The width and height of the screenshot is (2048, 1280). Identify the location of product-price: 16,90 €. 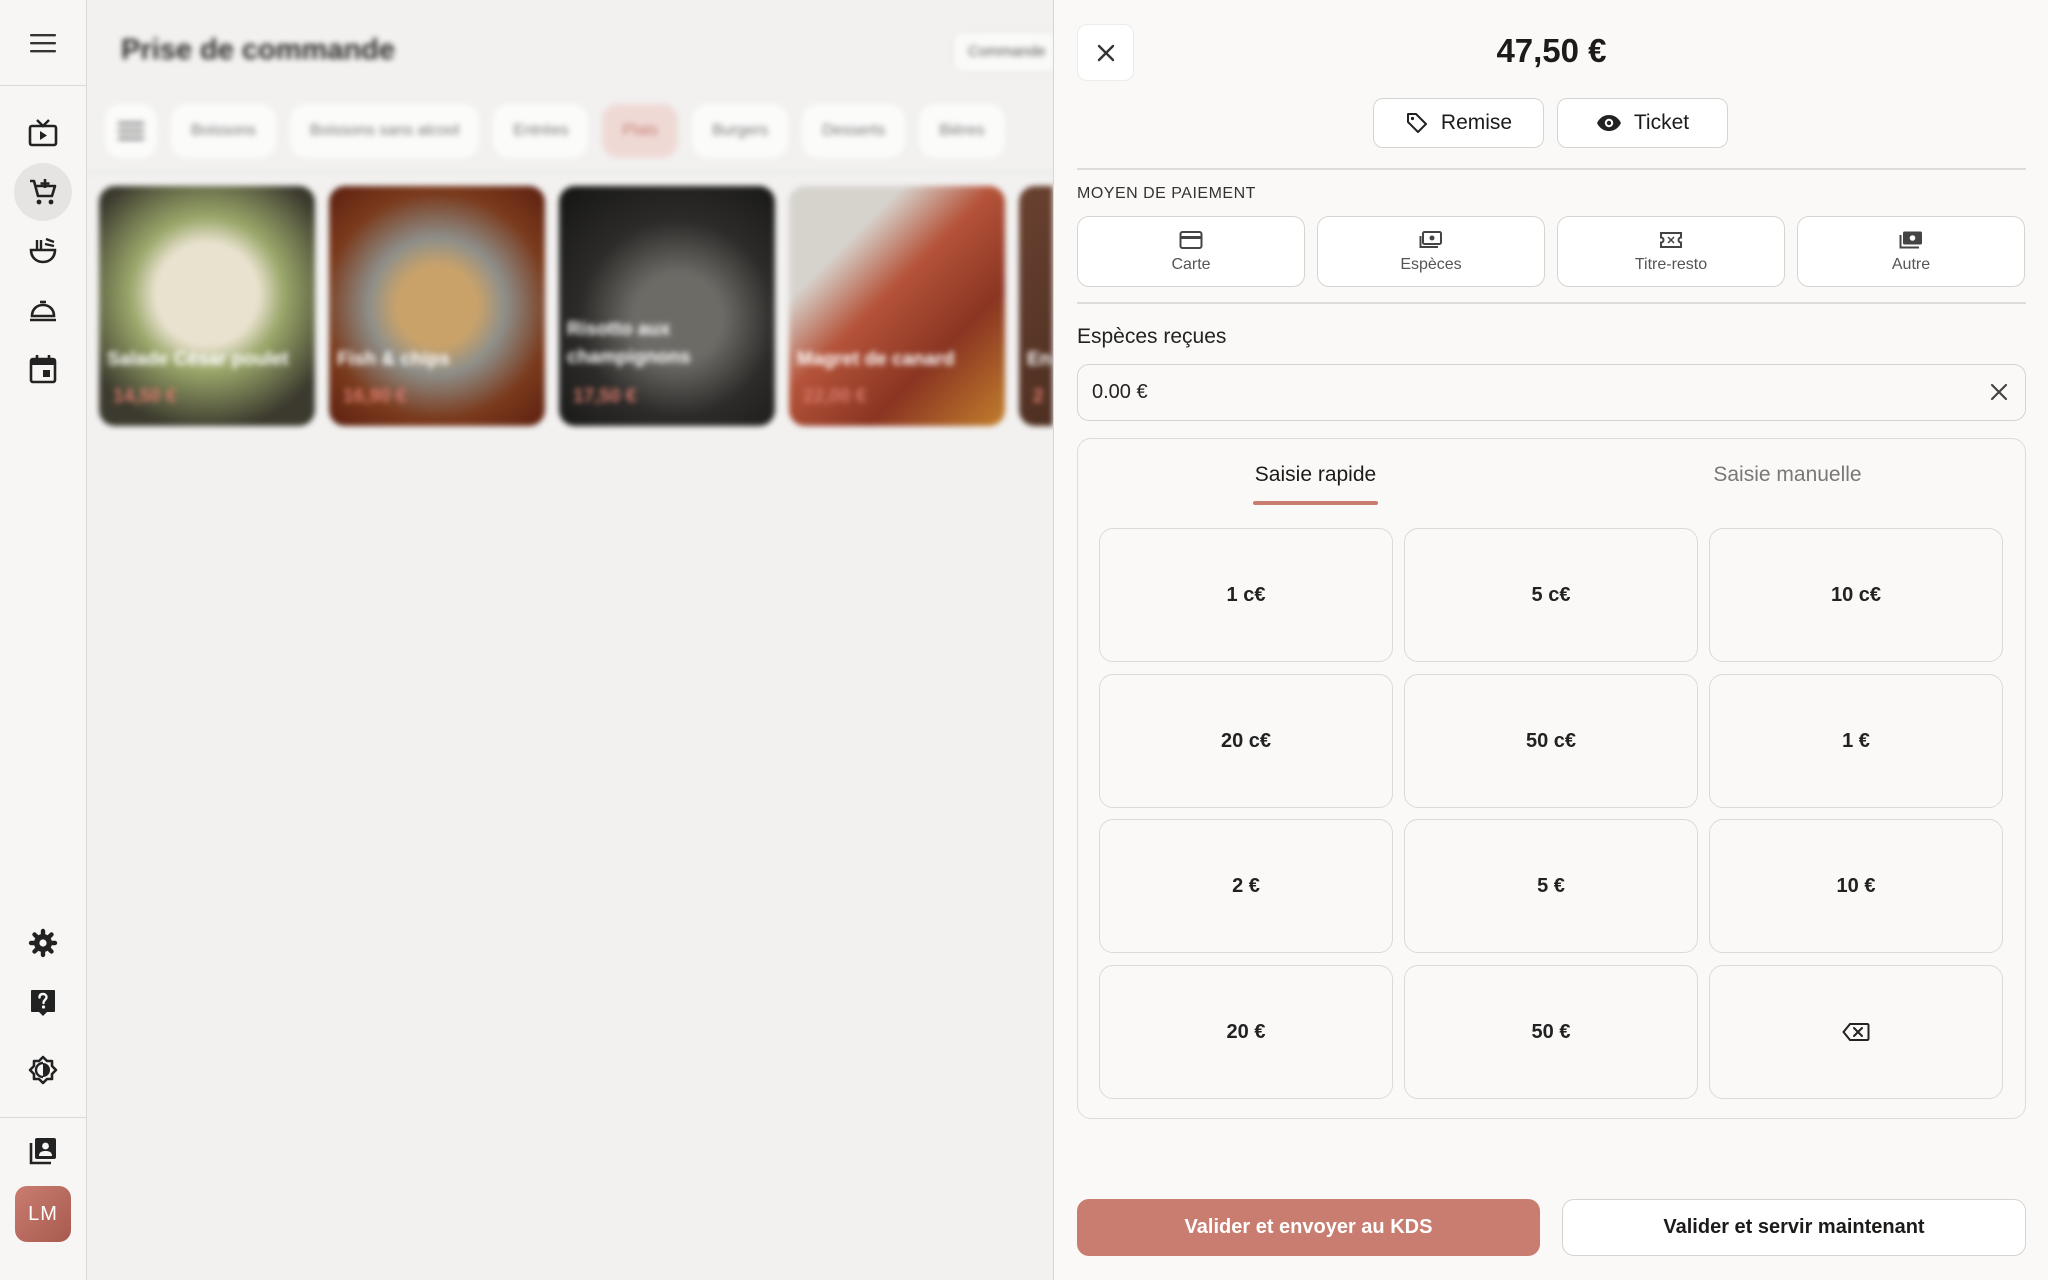
(375, 396).